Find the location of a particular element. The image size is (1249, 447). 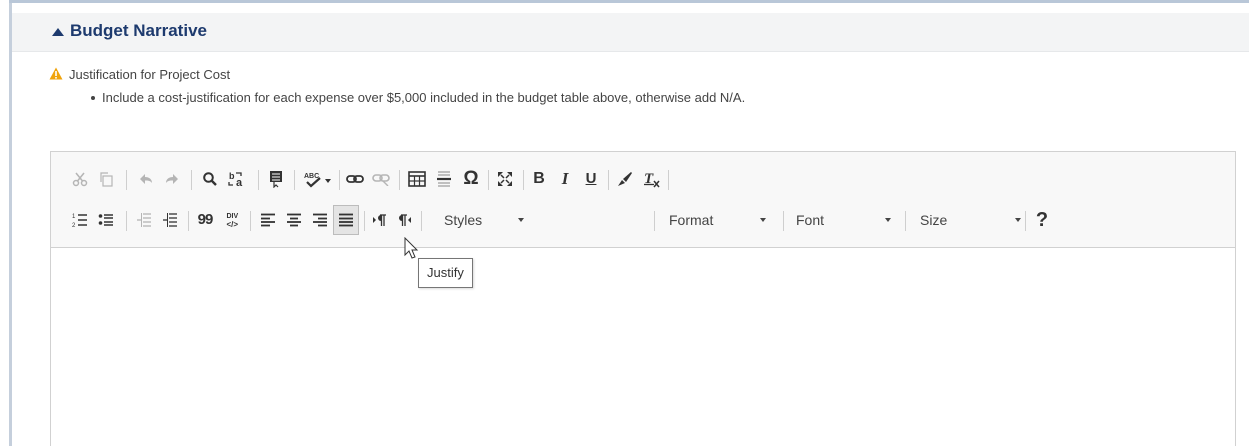

question-label: Justification for Project Cost is located at coordinates (150, 74).